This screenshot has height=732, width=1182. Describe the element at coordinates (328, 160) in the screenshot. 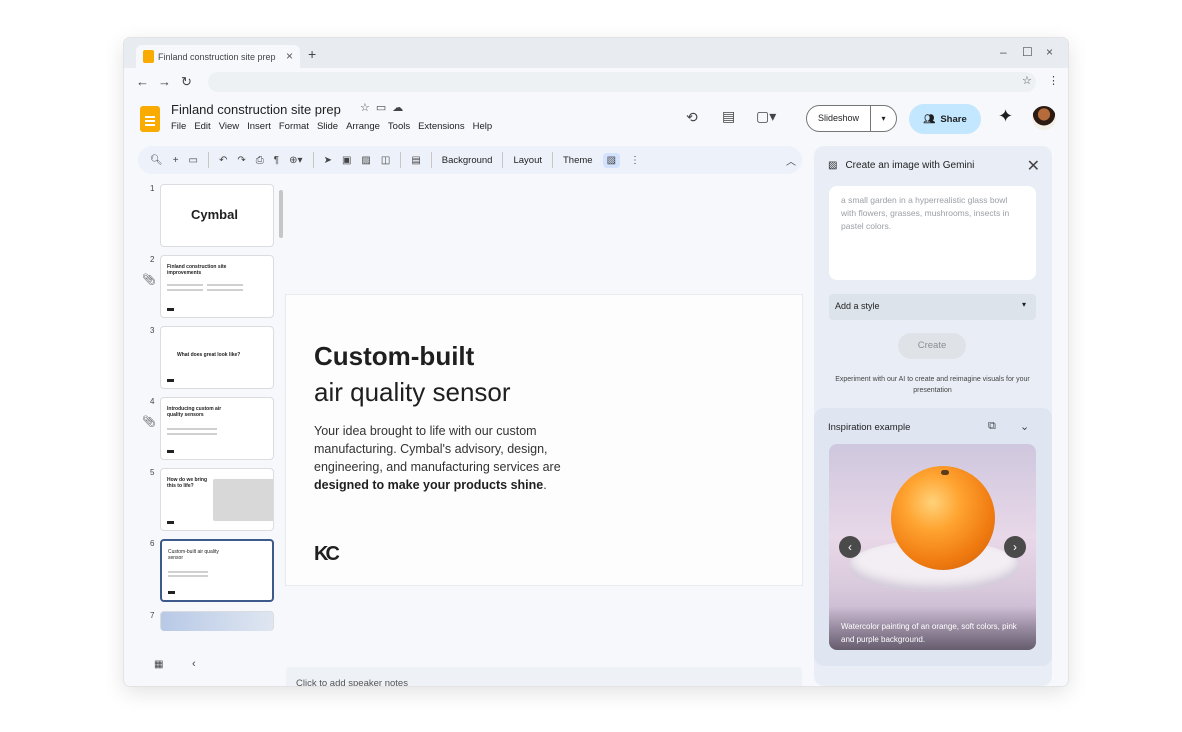

I see `select-icon: ➤` at that location.